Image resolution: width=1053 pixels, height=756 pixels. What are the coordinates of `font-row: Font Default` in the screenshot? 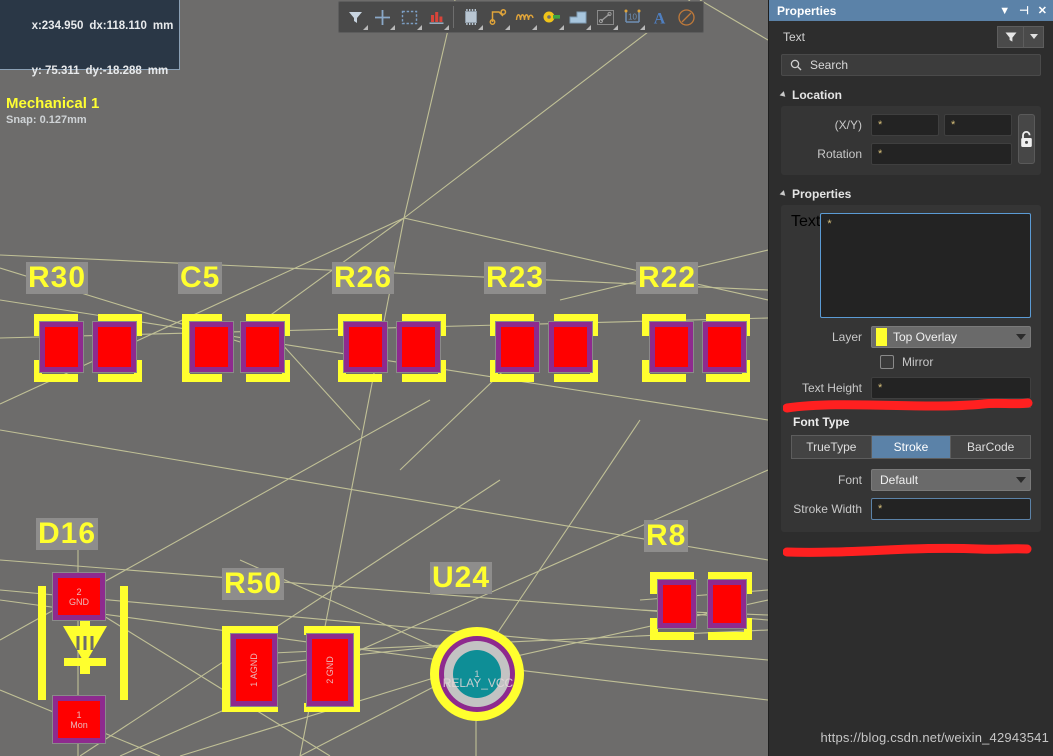 It's located at (911, 480).